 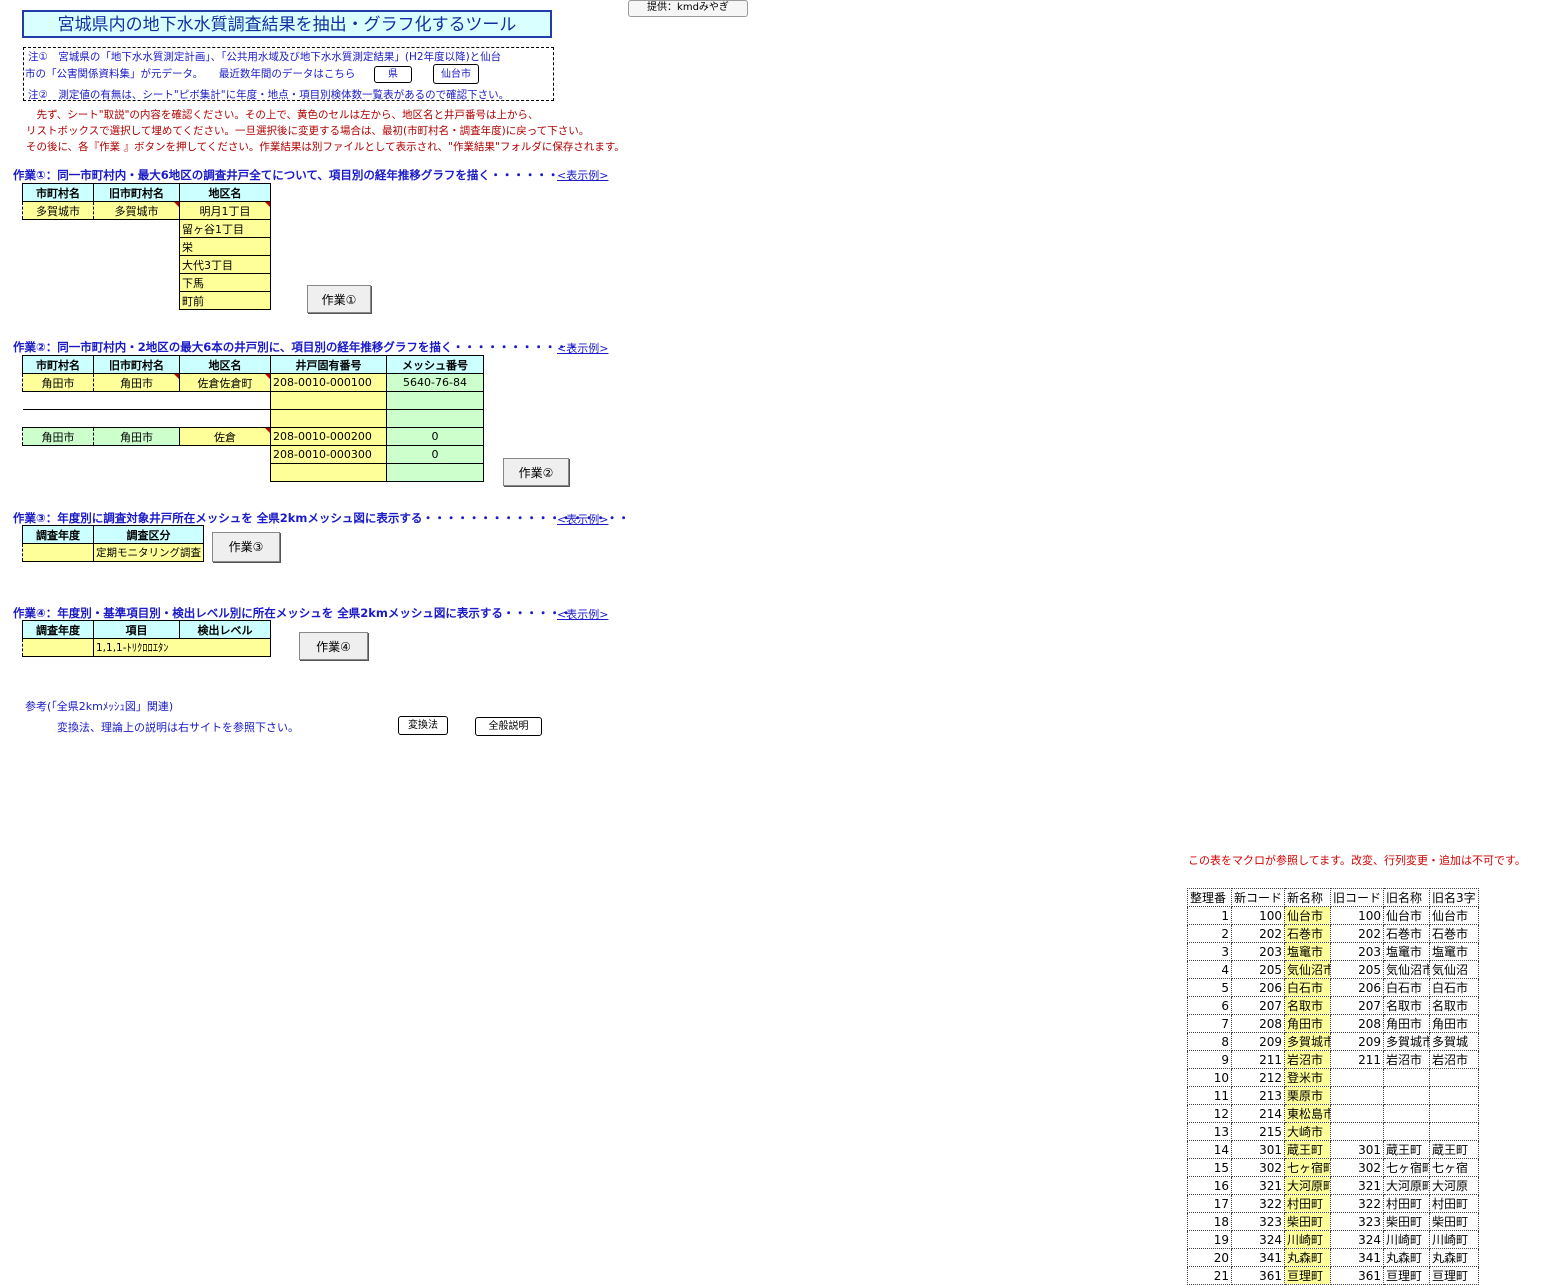 I want to click on task1-district-3: 栄, so click(x=225, y=246).